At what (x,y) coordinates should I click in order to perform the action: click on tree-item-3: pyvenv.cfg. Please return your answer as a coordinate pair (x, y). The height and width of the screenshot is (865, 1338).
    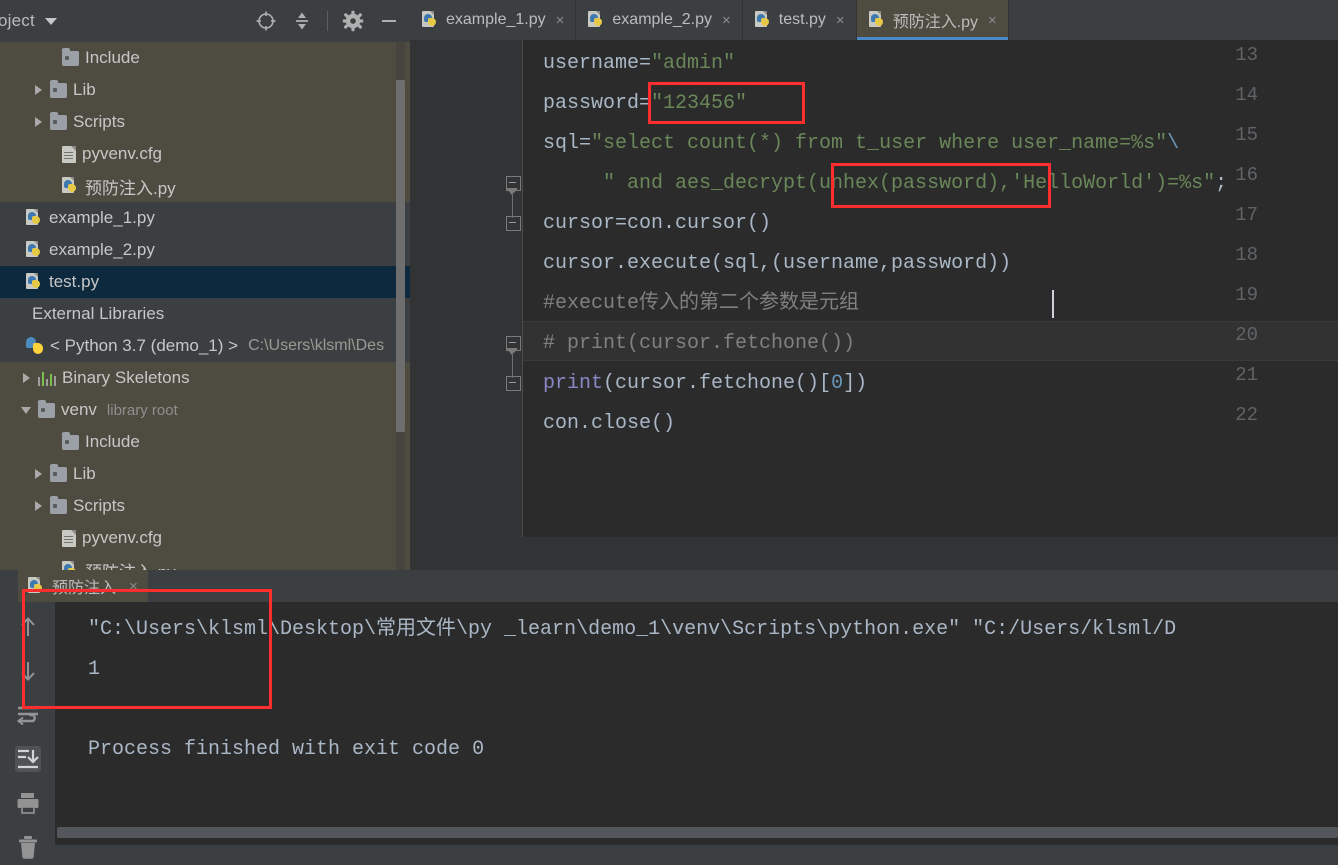
    Looking at the image, I should click on (205, 154).